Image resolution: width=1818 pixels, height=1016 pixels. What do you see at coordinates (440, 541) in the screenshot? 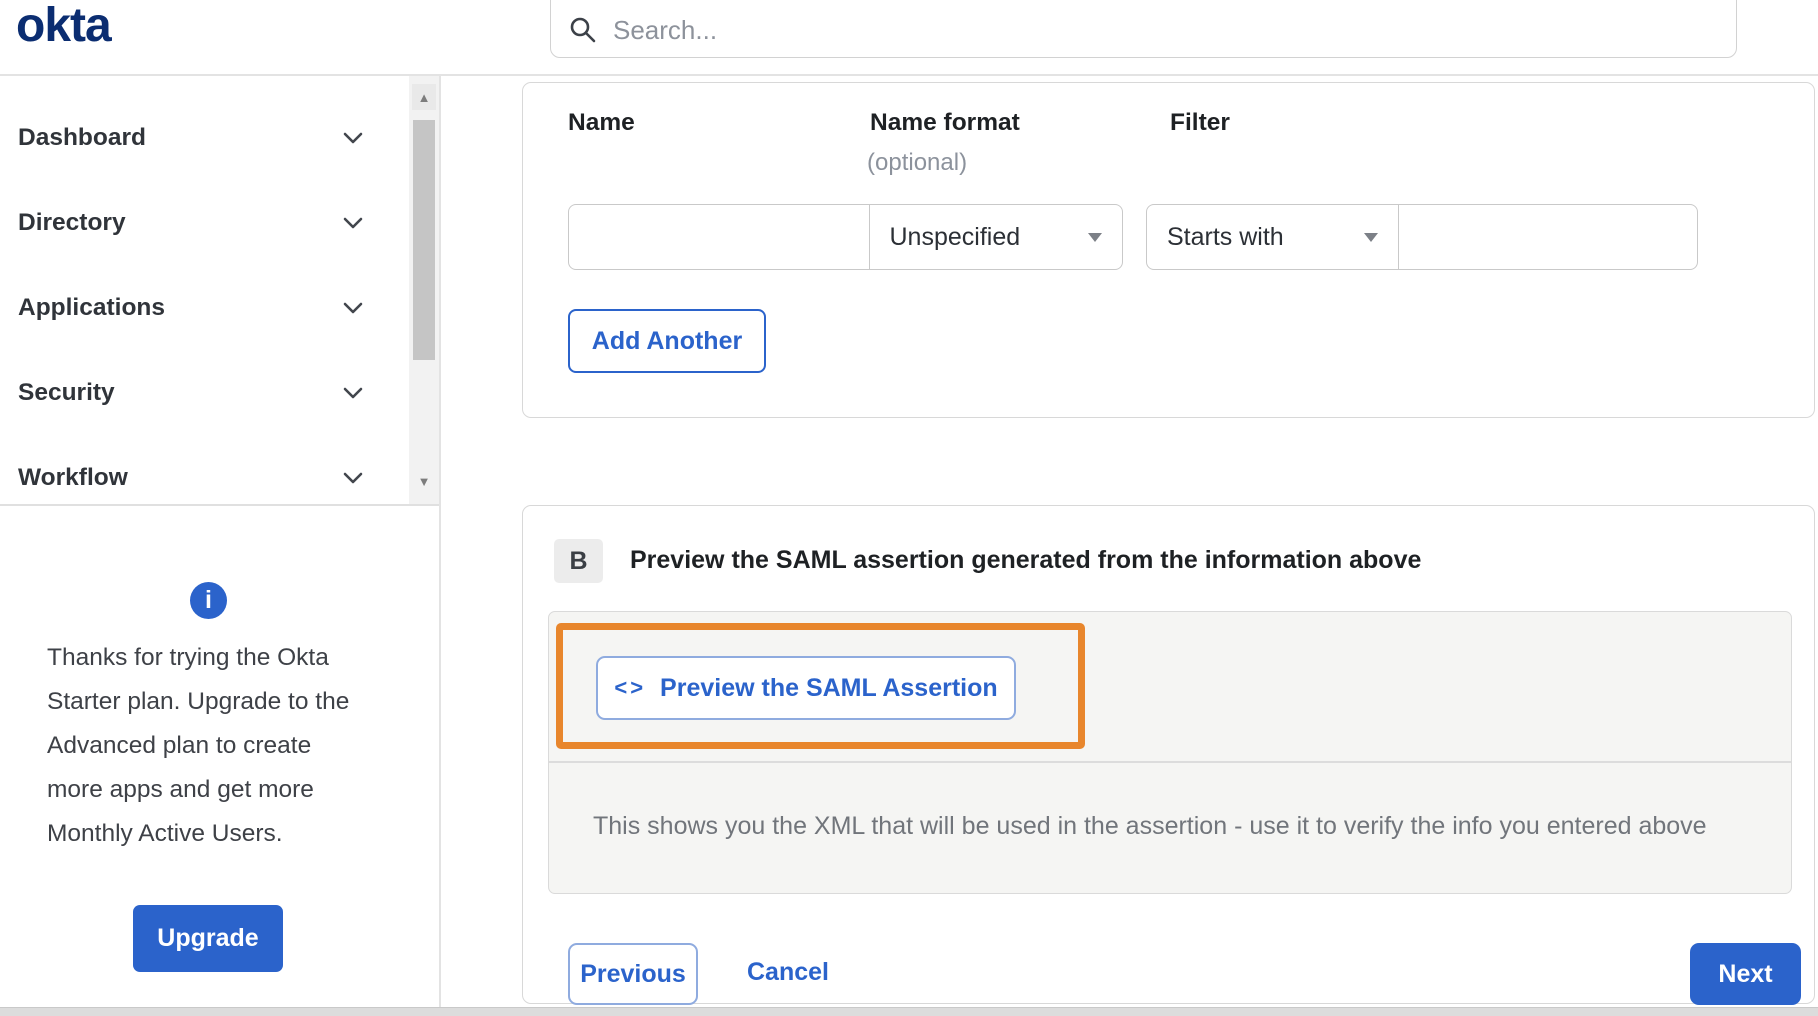
I see `sidebar-divider` at bounding box center [440, 541].